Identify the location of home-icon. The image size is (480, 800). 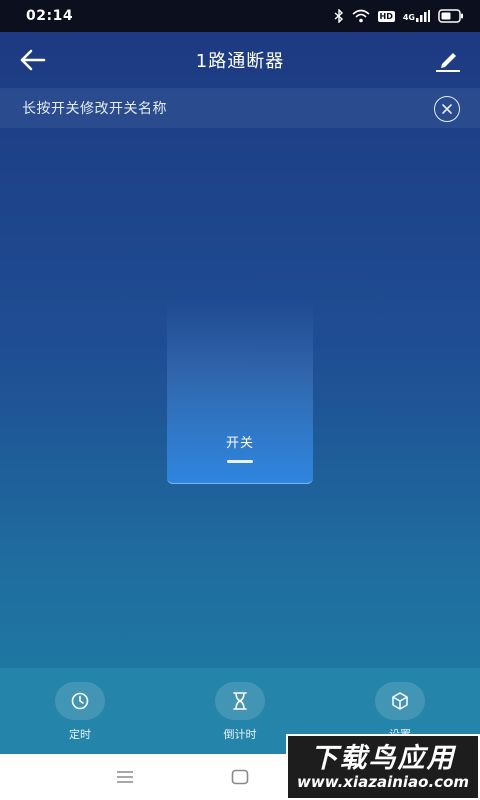
(240, 777).